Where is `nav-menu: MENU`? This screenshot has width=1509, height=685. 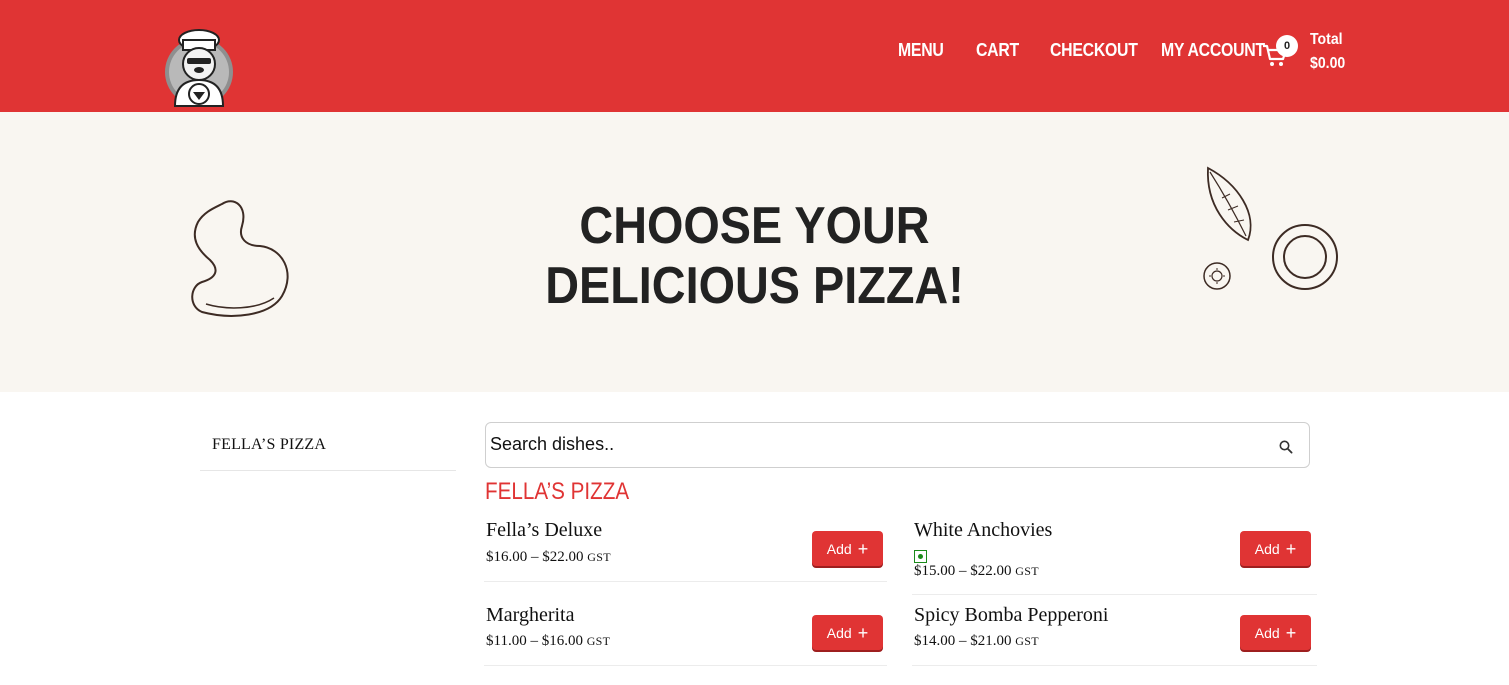 nav-menu: MENU is located at coordinates (921, 50).